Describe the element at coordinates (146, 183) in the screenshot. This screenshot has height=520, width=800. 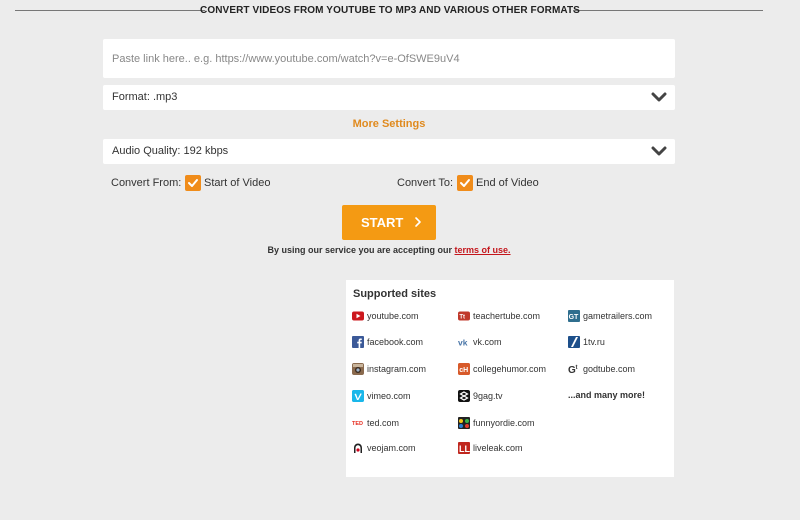
I see `convert-from-label: Convert From:` at that location.